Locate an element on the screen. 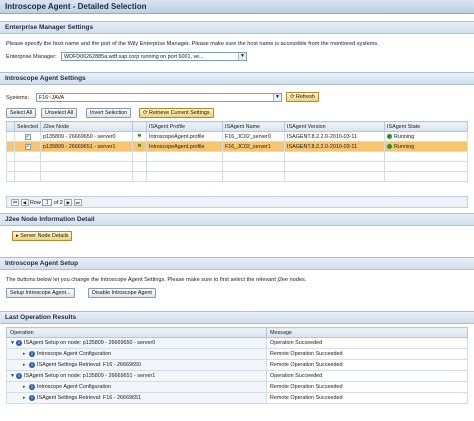  results-table-header: Operation Message is located at coordinates (237, 332).